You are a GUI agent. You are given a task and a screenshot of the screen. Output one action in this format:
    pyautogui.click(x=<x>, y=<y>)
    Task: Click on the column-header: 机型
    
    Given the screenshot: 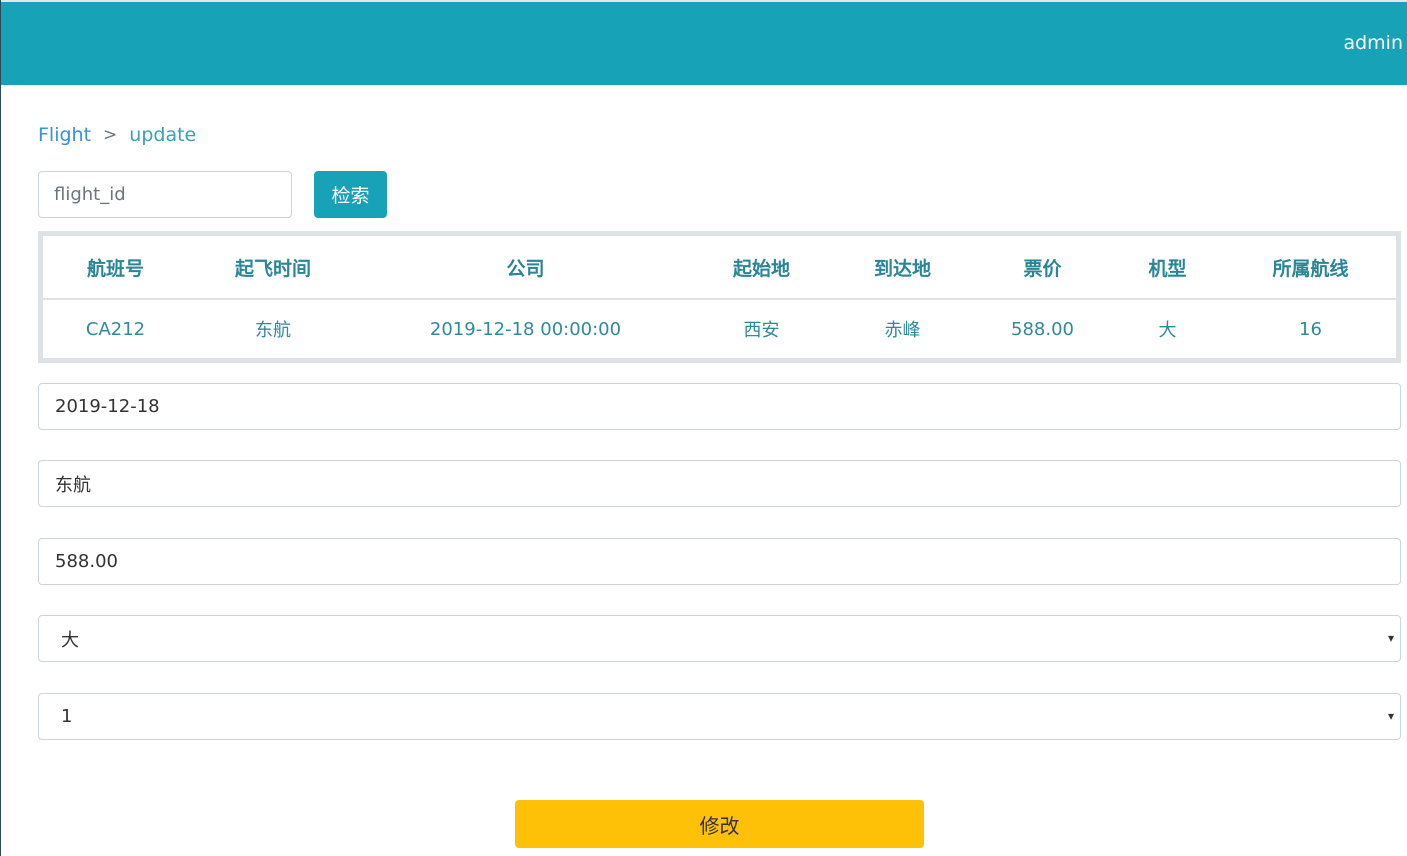 What is the action you would take?
    pyautogui.click(x=1167, y=268)
    